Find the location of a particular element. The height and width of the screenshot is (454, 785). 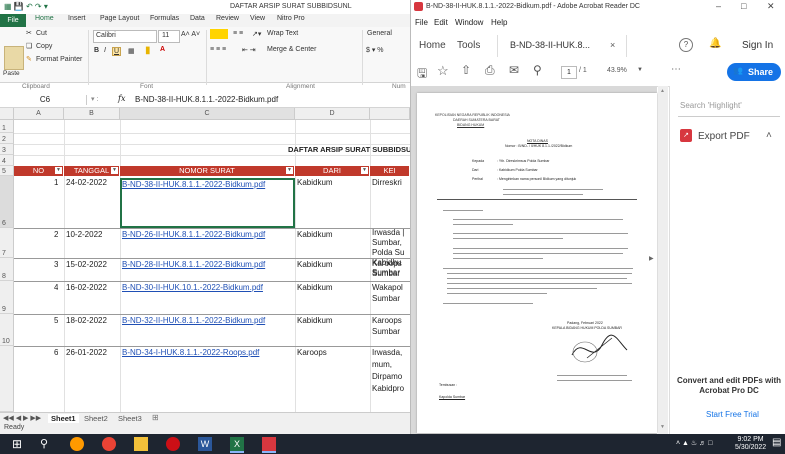

font-color-icon: A is located at coordinates (162, 49).